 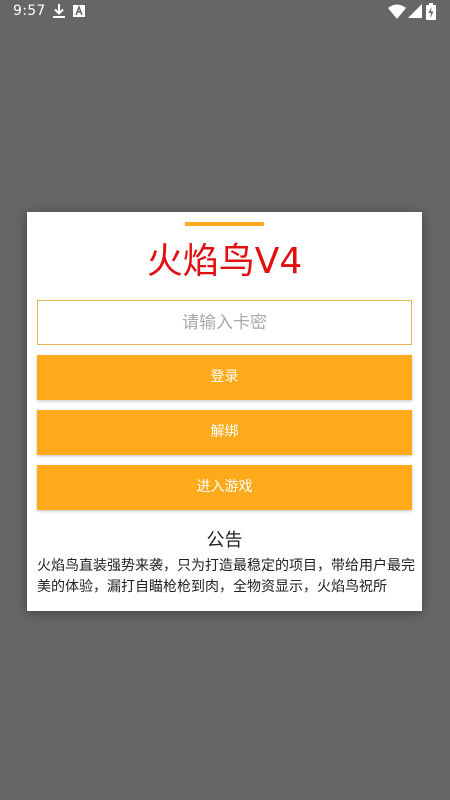 I want to click on status-bar: 9:57, so click(x=225, y=12).